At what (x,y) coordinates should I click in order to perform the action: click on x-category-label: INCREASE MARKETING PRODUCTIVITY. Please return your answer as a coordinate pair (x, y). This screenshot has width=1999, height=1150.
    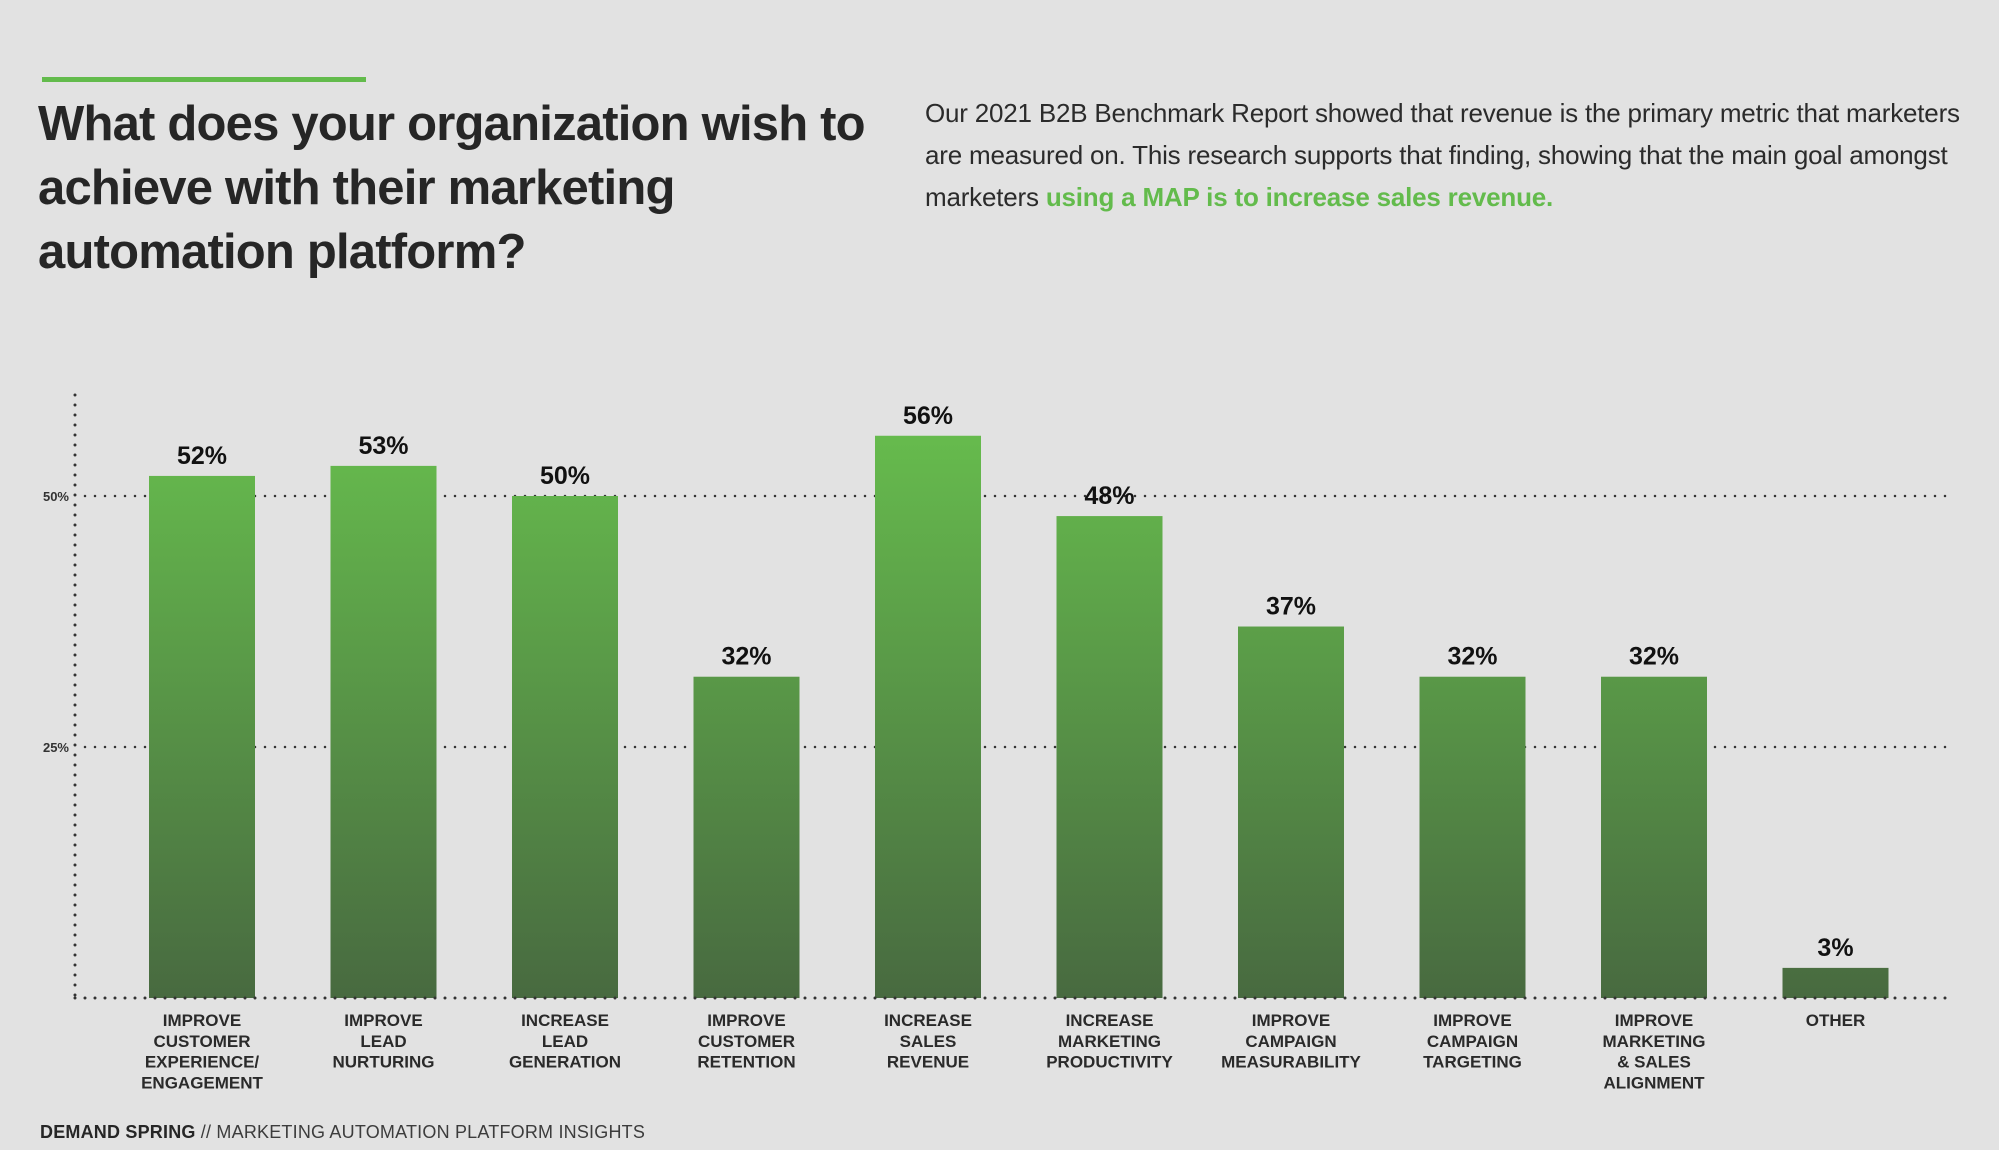
    Looking at the image, I should click on (1109, 1041).